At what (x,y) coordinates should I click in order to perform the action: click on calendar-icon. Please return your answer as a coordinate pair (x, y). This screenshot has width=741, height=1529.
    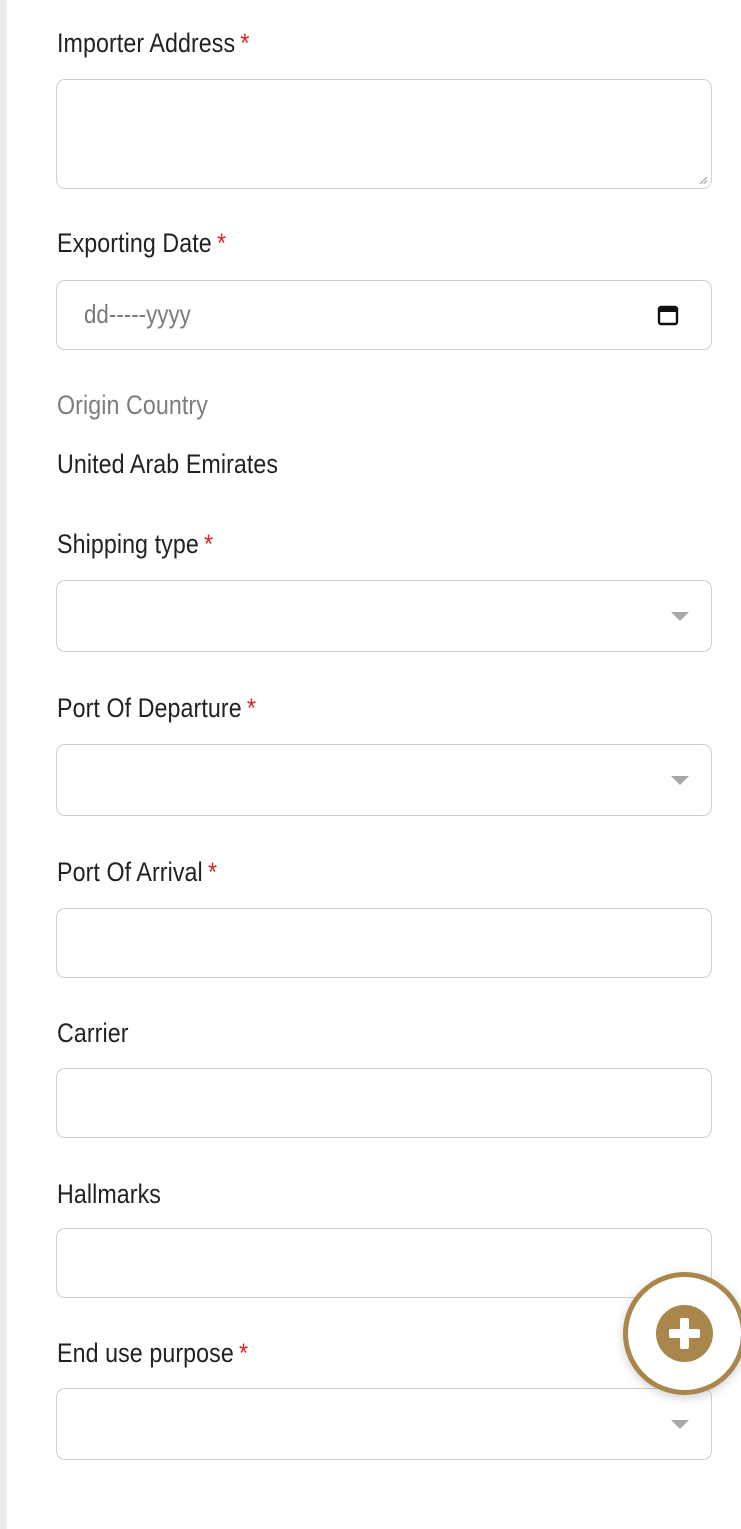
    Looking at the image, I should click on (668, 315).